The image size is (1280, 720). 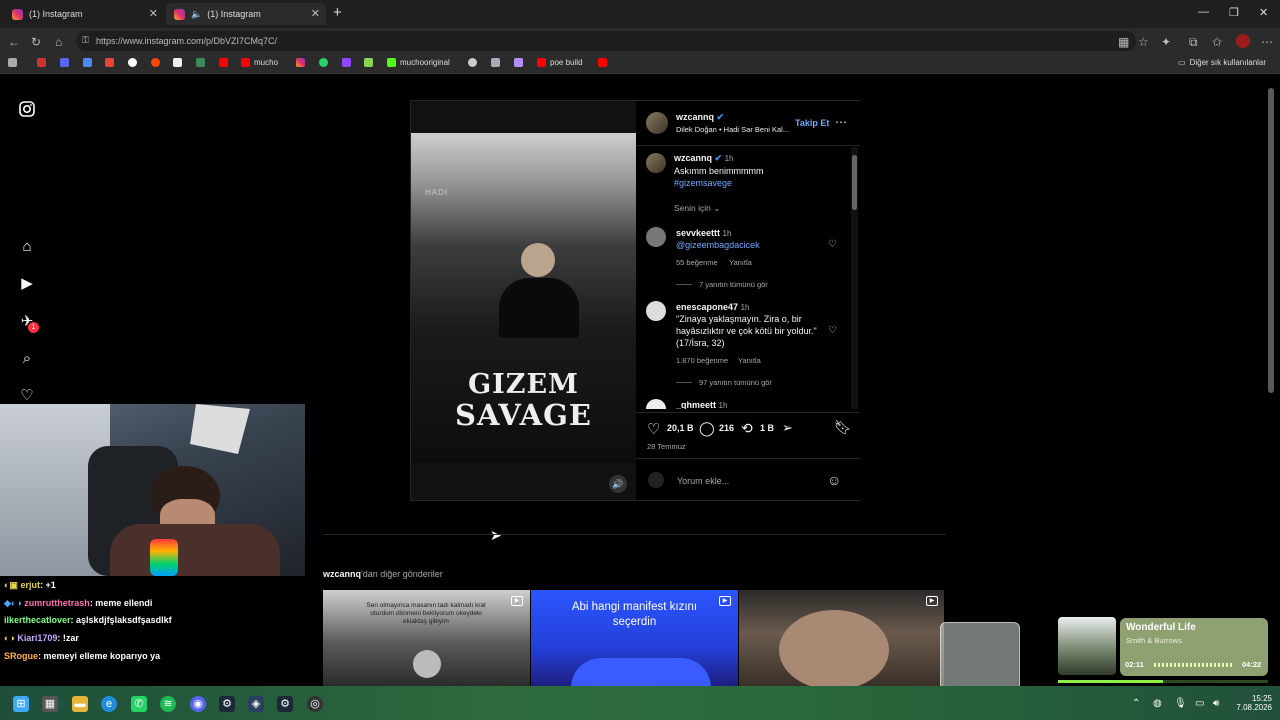 I want to click on caption-username: wzcannq ✔ 1h, so click(x=704, y=158).